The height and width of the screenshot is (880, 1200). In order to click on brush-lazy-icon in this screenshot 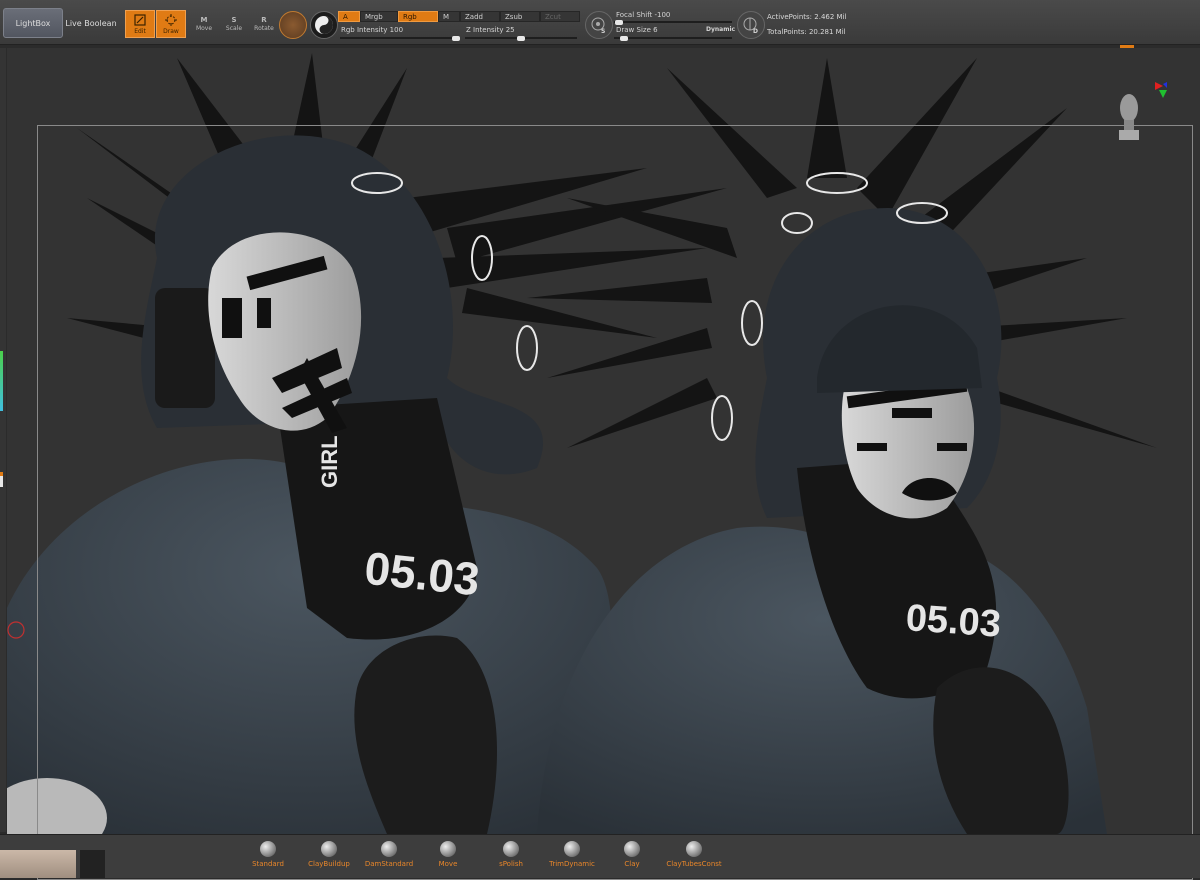, I will do `click(750, 24)`.